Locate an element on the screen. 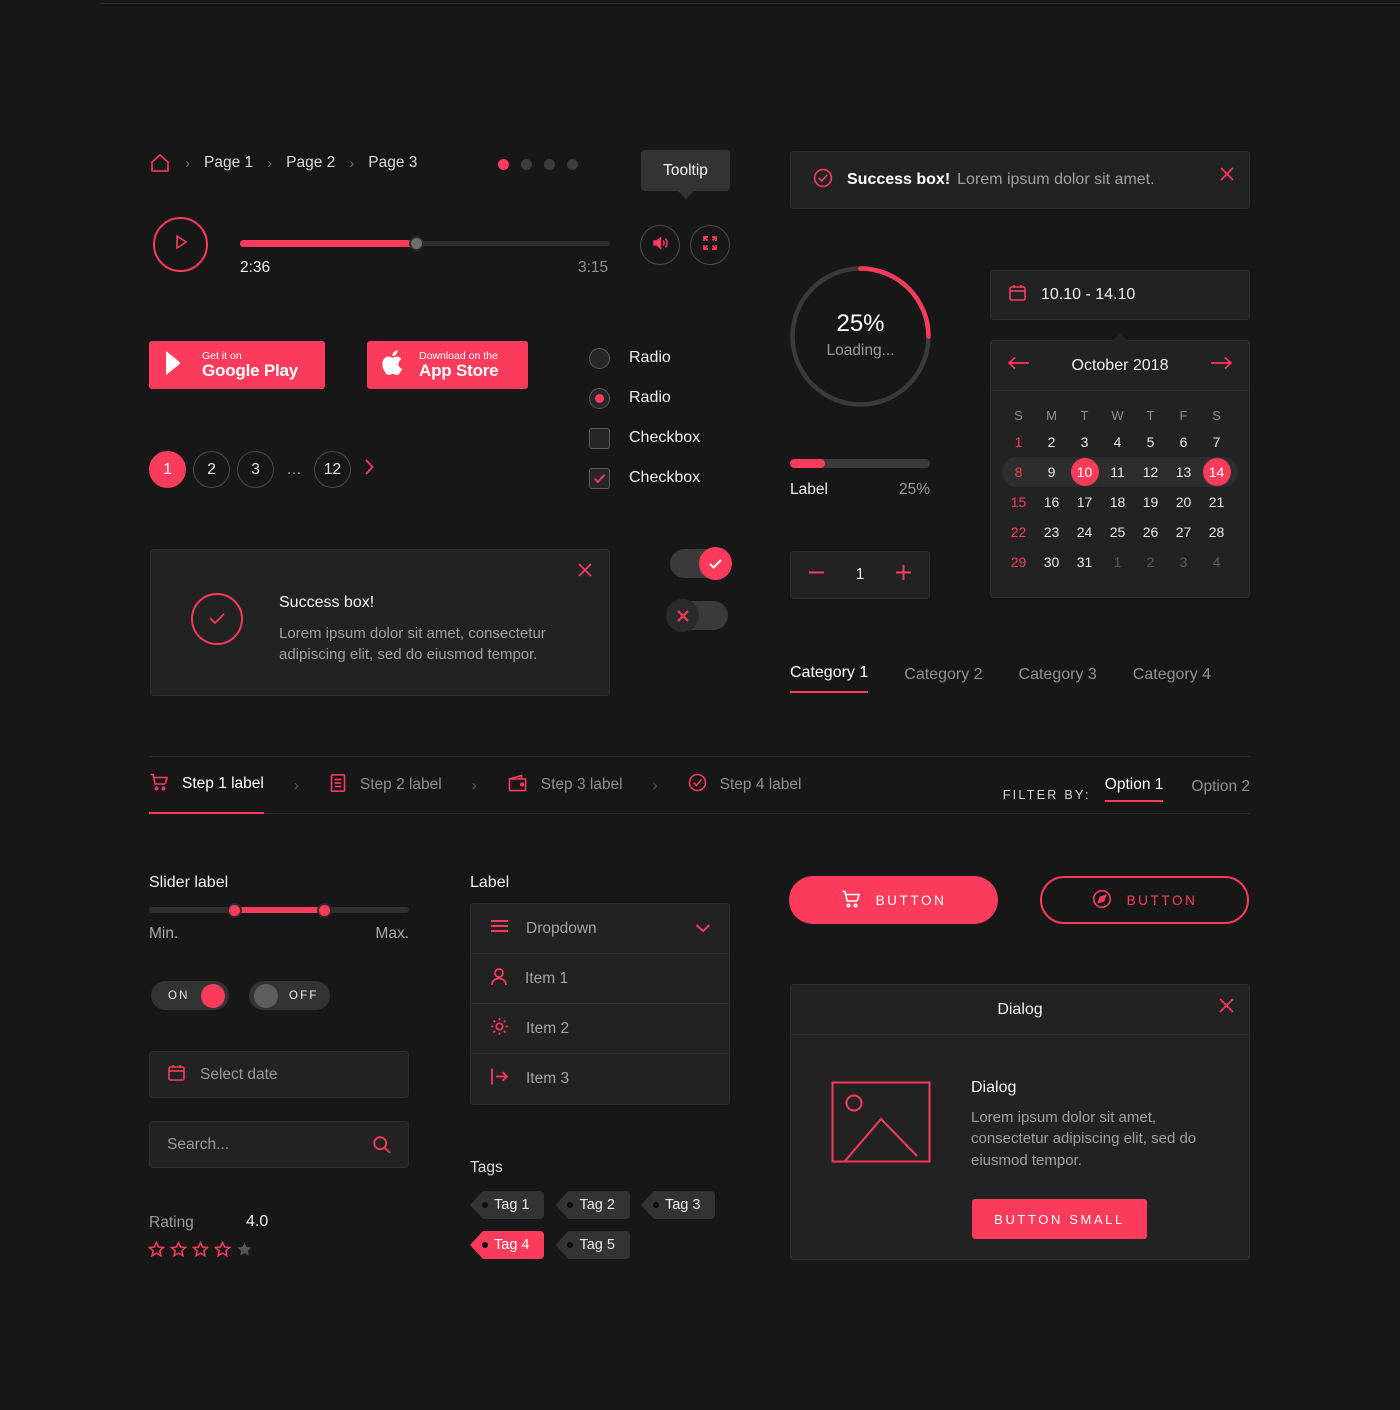  slider-handle-high is located at coordinates (324, 910).